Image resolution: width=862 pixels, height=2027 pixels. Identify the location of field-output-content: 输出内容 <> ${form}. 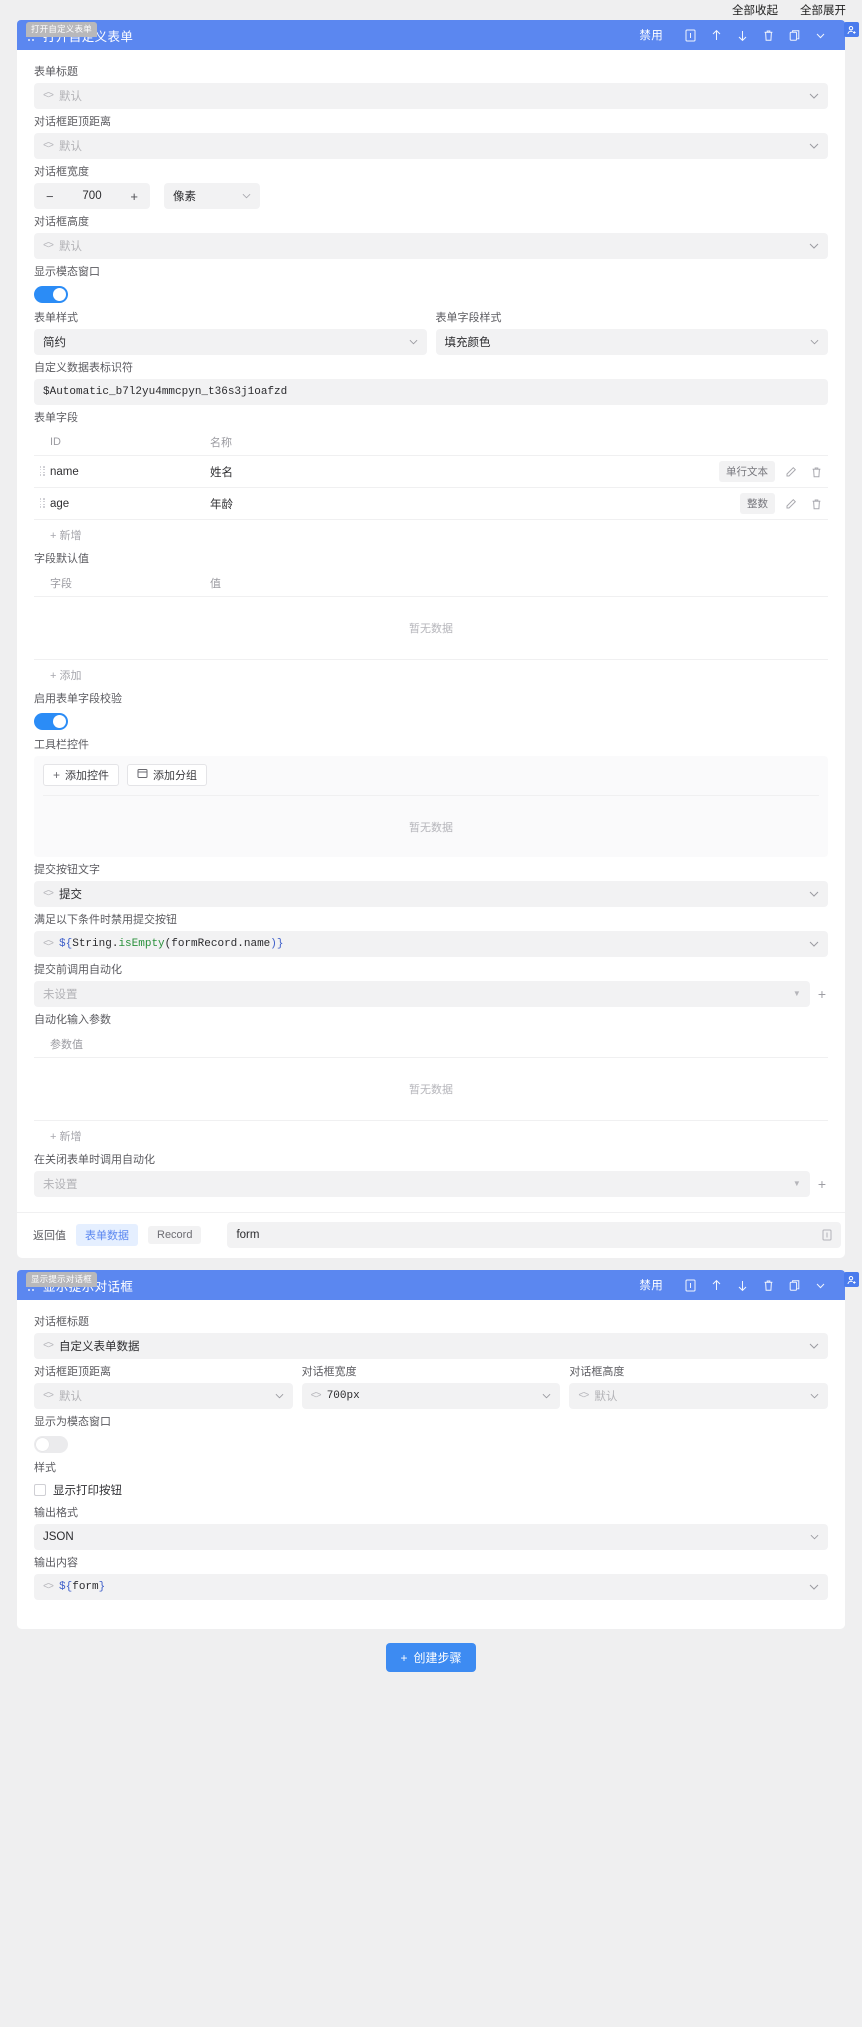
(431, 1576).